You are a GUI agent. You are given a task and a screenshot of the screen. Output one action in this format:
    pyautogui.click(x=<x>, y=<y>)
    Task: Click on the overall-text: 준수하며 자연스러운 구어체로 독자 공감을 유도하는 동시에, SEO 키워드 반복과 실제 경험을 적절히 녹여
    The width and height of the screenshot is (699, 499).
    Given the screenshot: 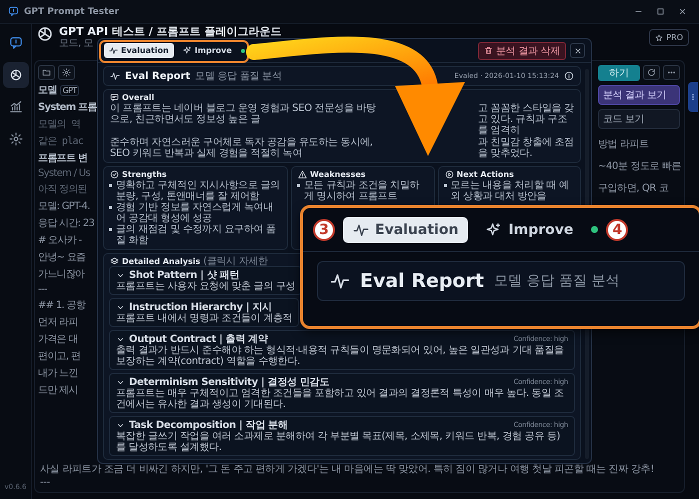 What is the action you would take?
    pyautogui.click(x=242, y=148)
    